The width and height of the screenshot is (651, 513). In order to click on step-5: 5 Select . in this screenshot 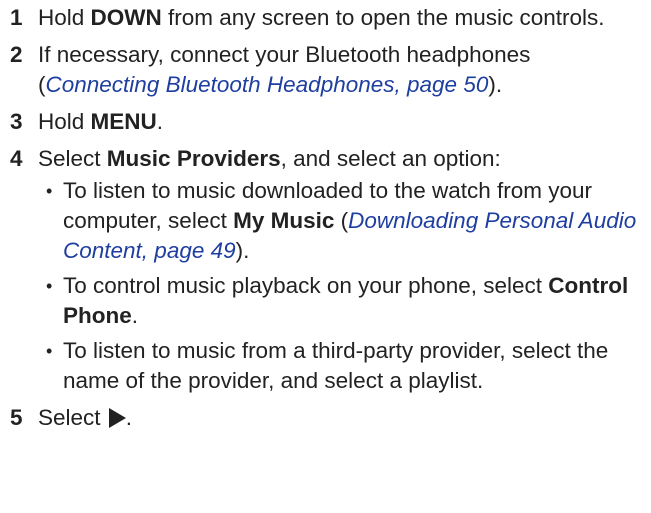, I will do `click(327, 418)`.